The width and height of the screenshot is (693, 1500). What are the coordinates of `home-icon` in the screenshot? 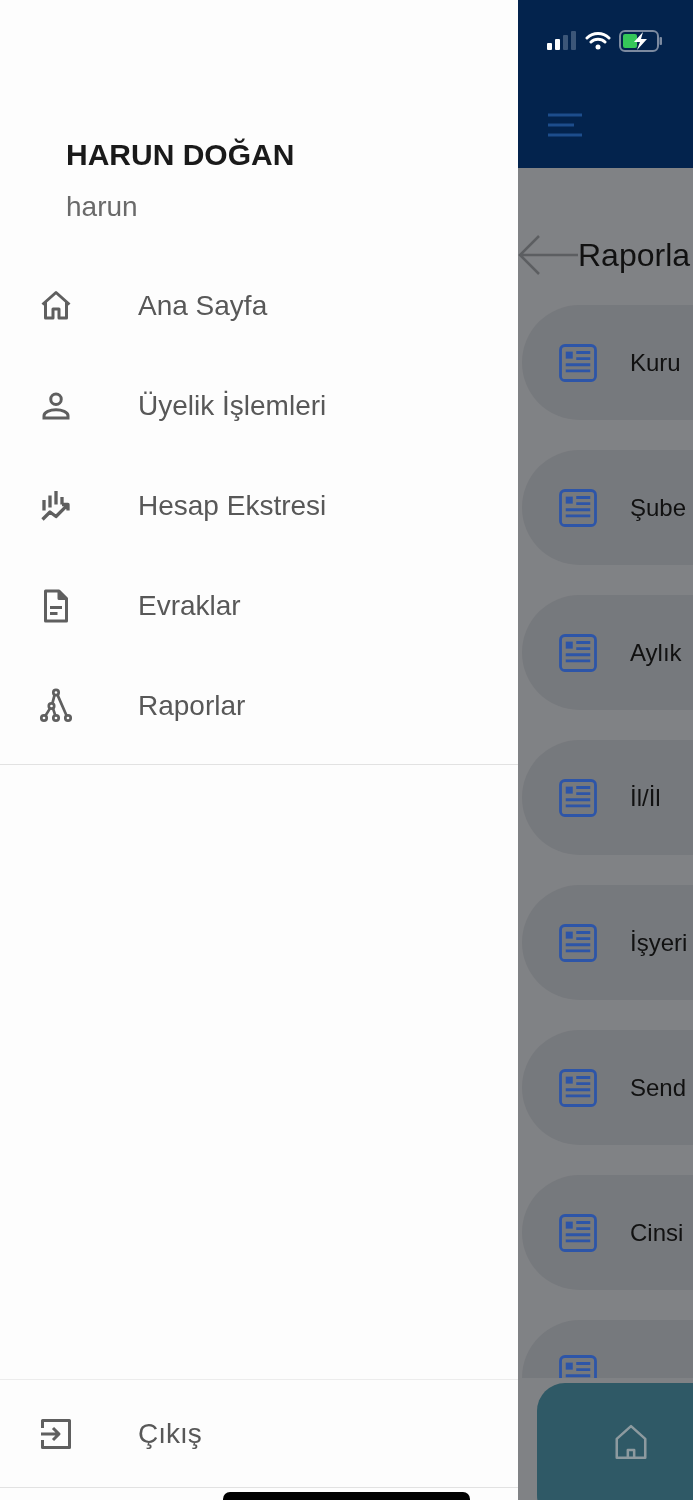 It's located at (631, 1442).